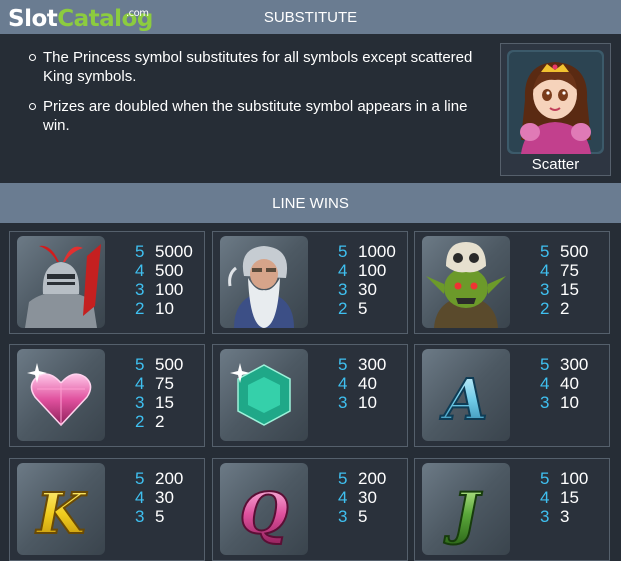  I want to click on payout-list: 5 100 4 15 33, so click(564, 497).